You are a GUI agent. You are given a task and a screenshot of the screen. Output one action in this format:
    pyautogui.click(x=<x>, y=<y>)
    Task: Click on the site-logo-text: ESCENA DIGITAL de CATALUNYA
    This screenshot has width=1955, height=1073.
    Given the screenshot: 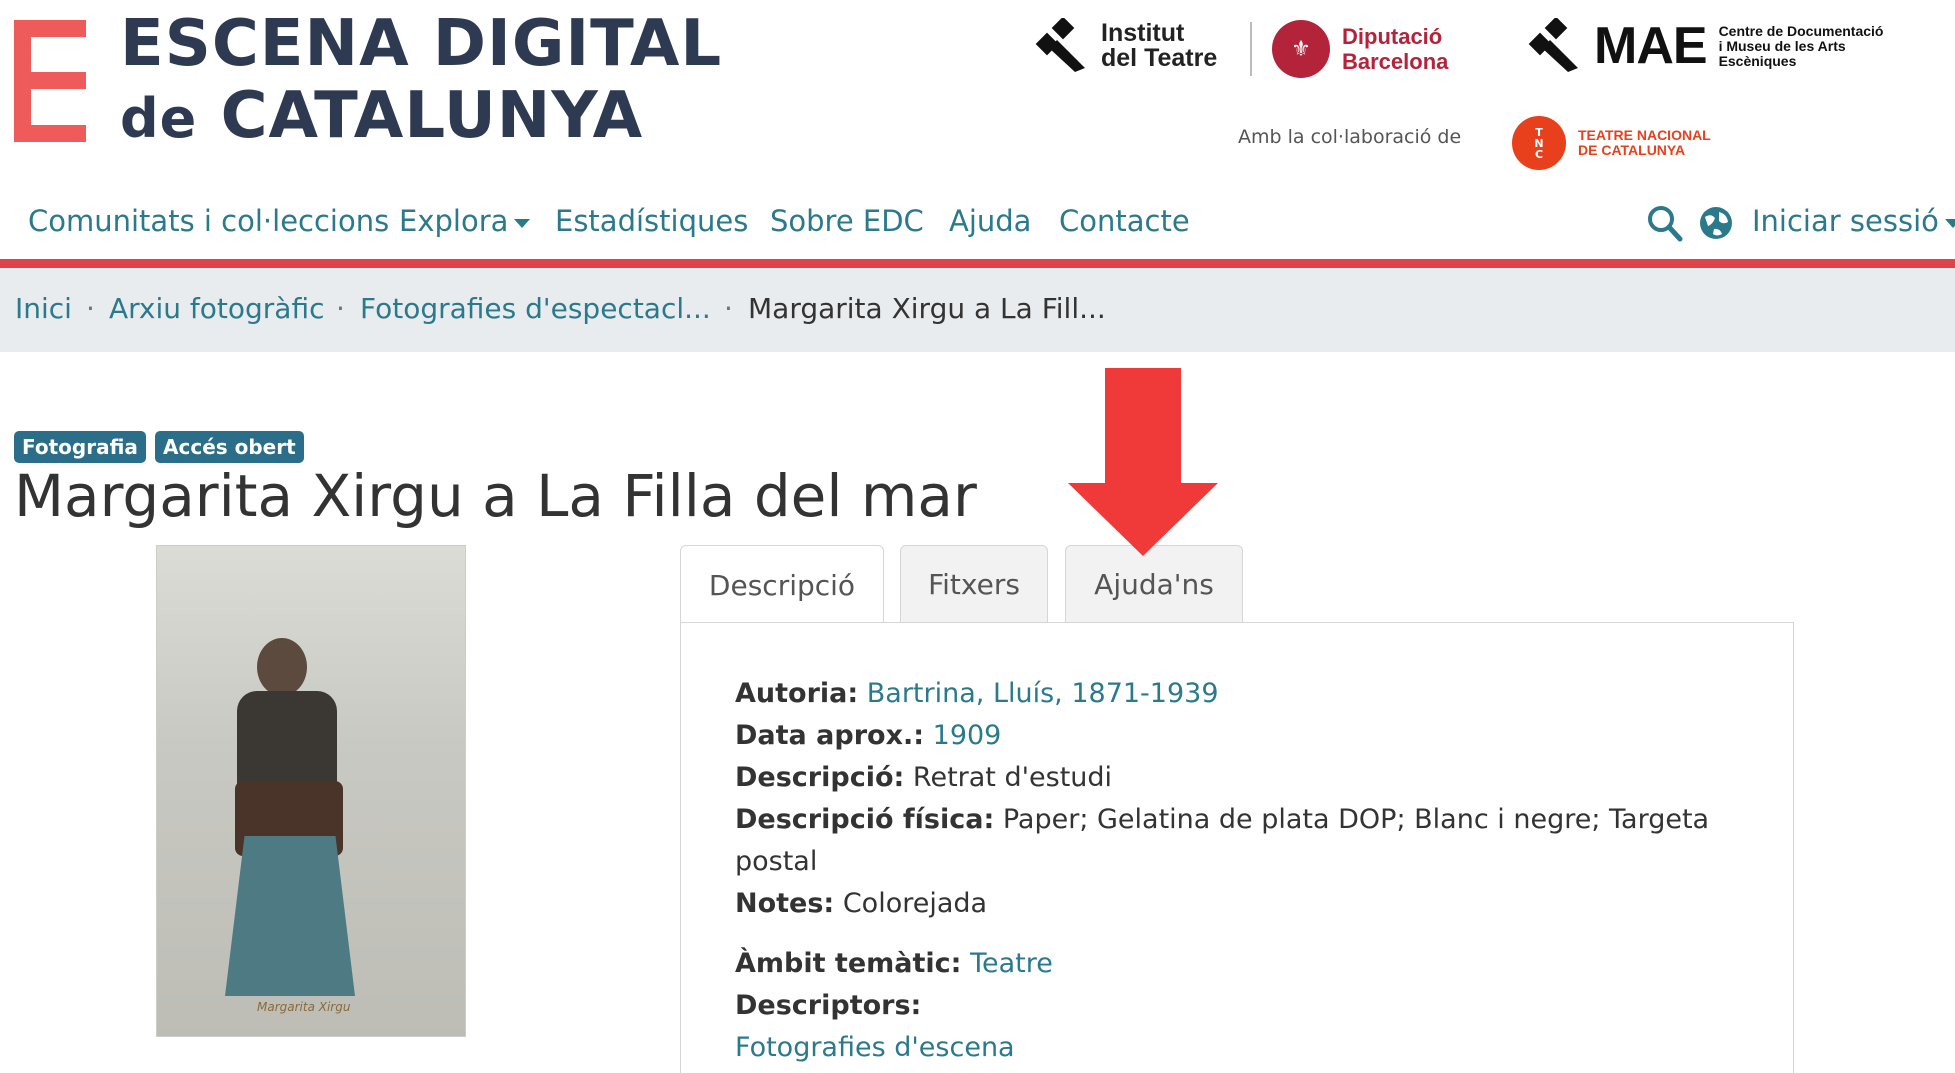 What is the action you would take?
    pyautogui.click(x=421, y=81)
    